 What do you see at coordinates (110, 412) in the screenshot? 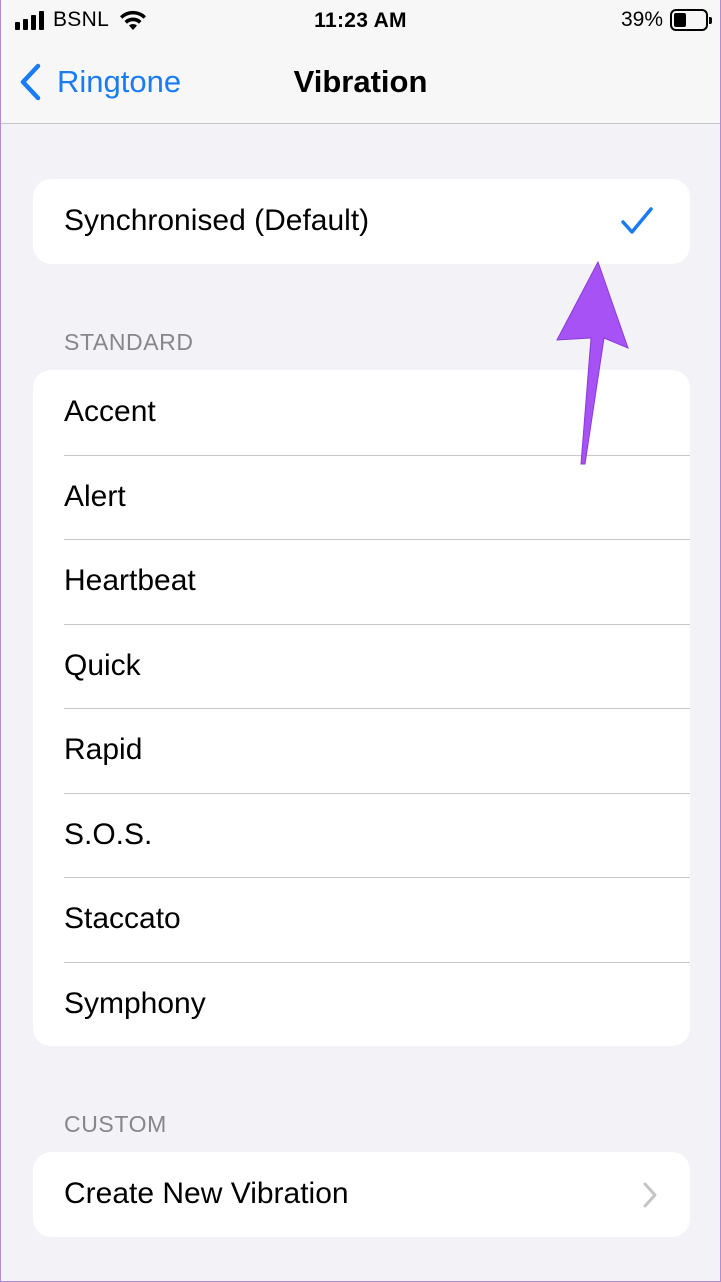
I see `option-label: Accent` at bounding box center [110, 412].